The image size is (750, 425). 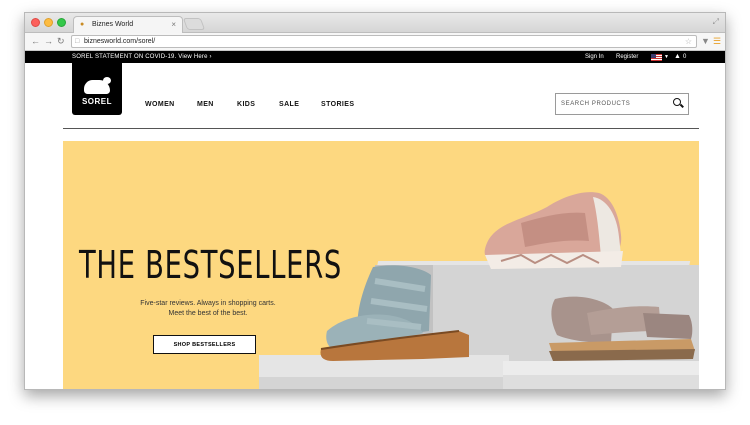 What do you see at coordinates (384, 41) in the screenshot?
I see `address-bar: □ biznesworld.com/sorel/ ☆` at bounding box center [384, 41].